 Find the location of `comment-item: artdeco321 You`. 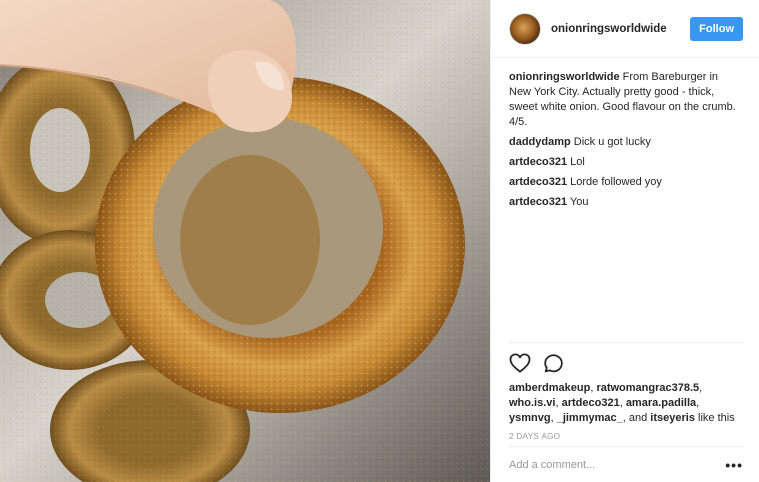

comment-item: artdeco321 You is located at coordinates (626, 202).